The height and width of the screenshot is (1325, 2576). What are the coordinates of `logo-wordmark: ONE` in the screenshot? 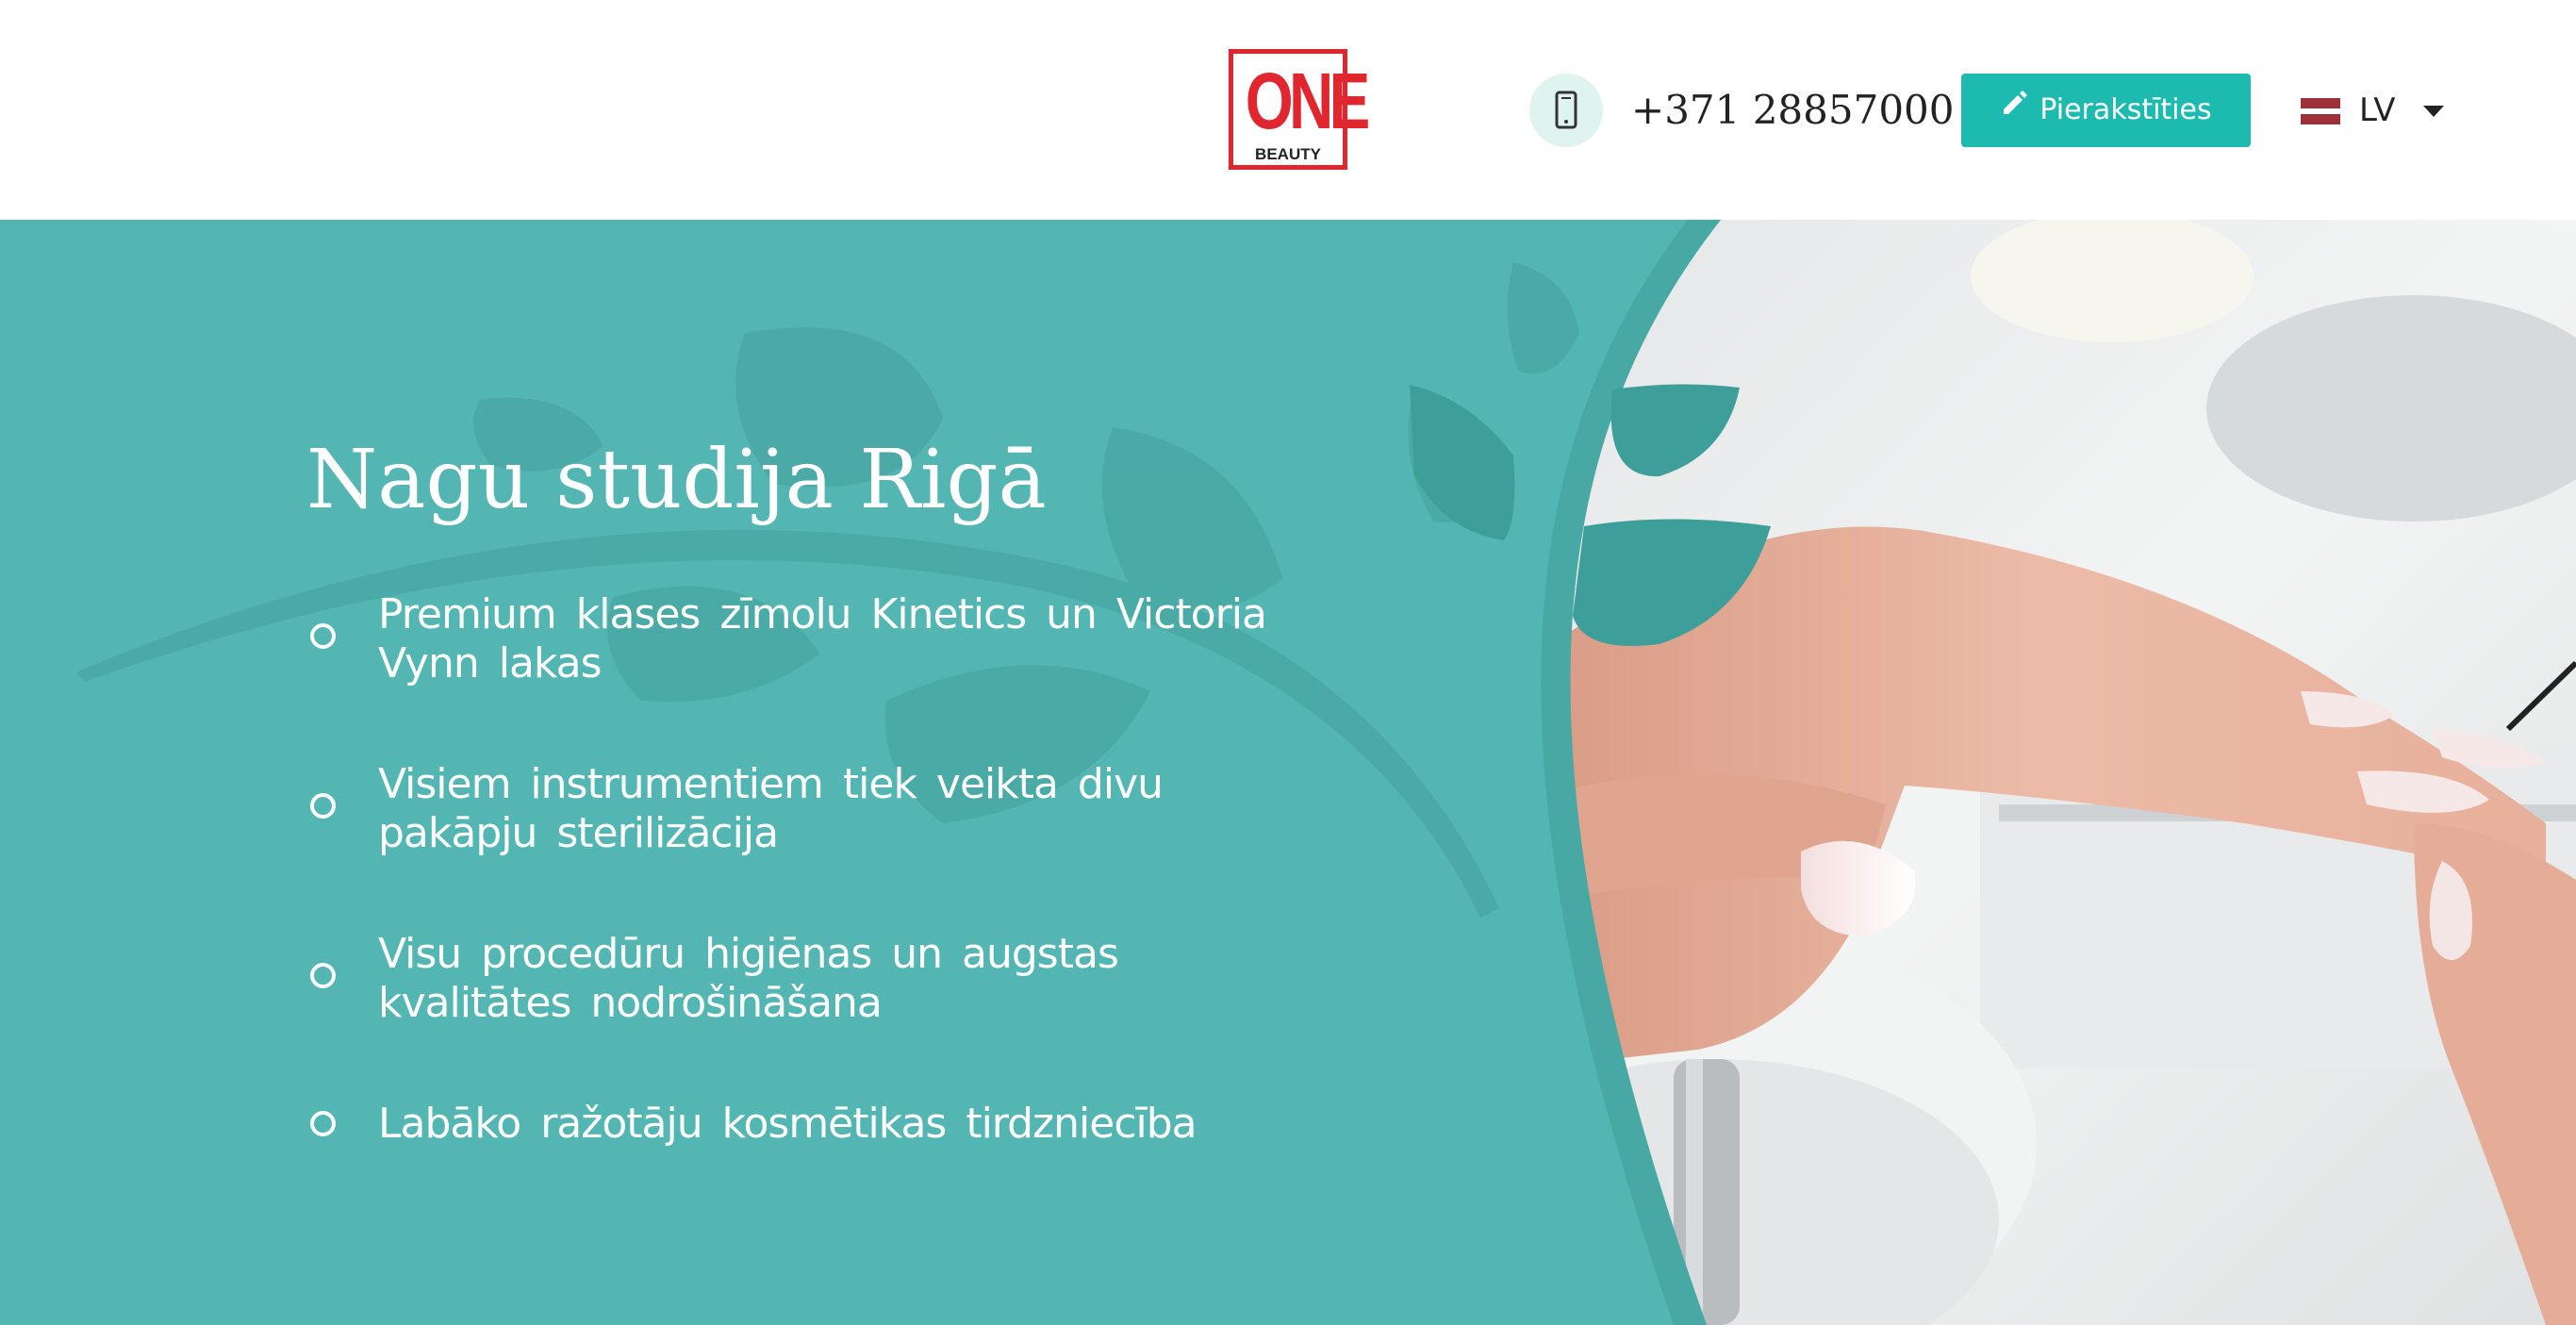 It's located at (1308, 101).